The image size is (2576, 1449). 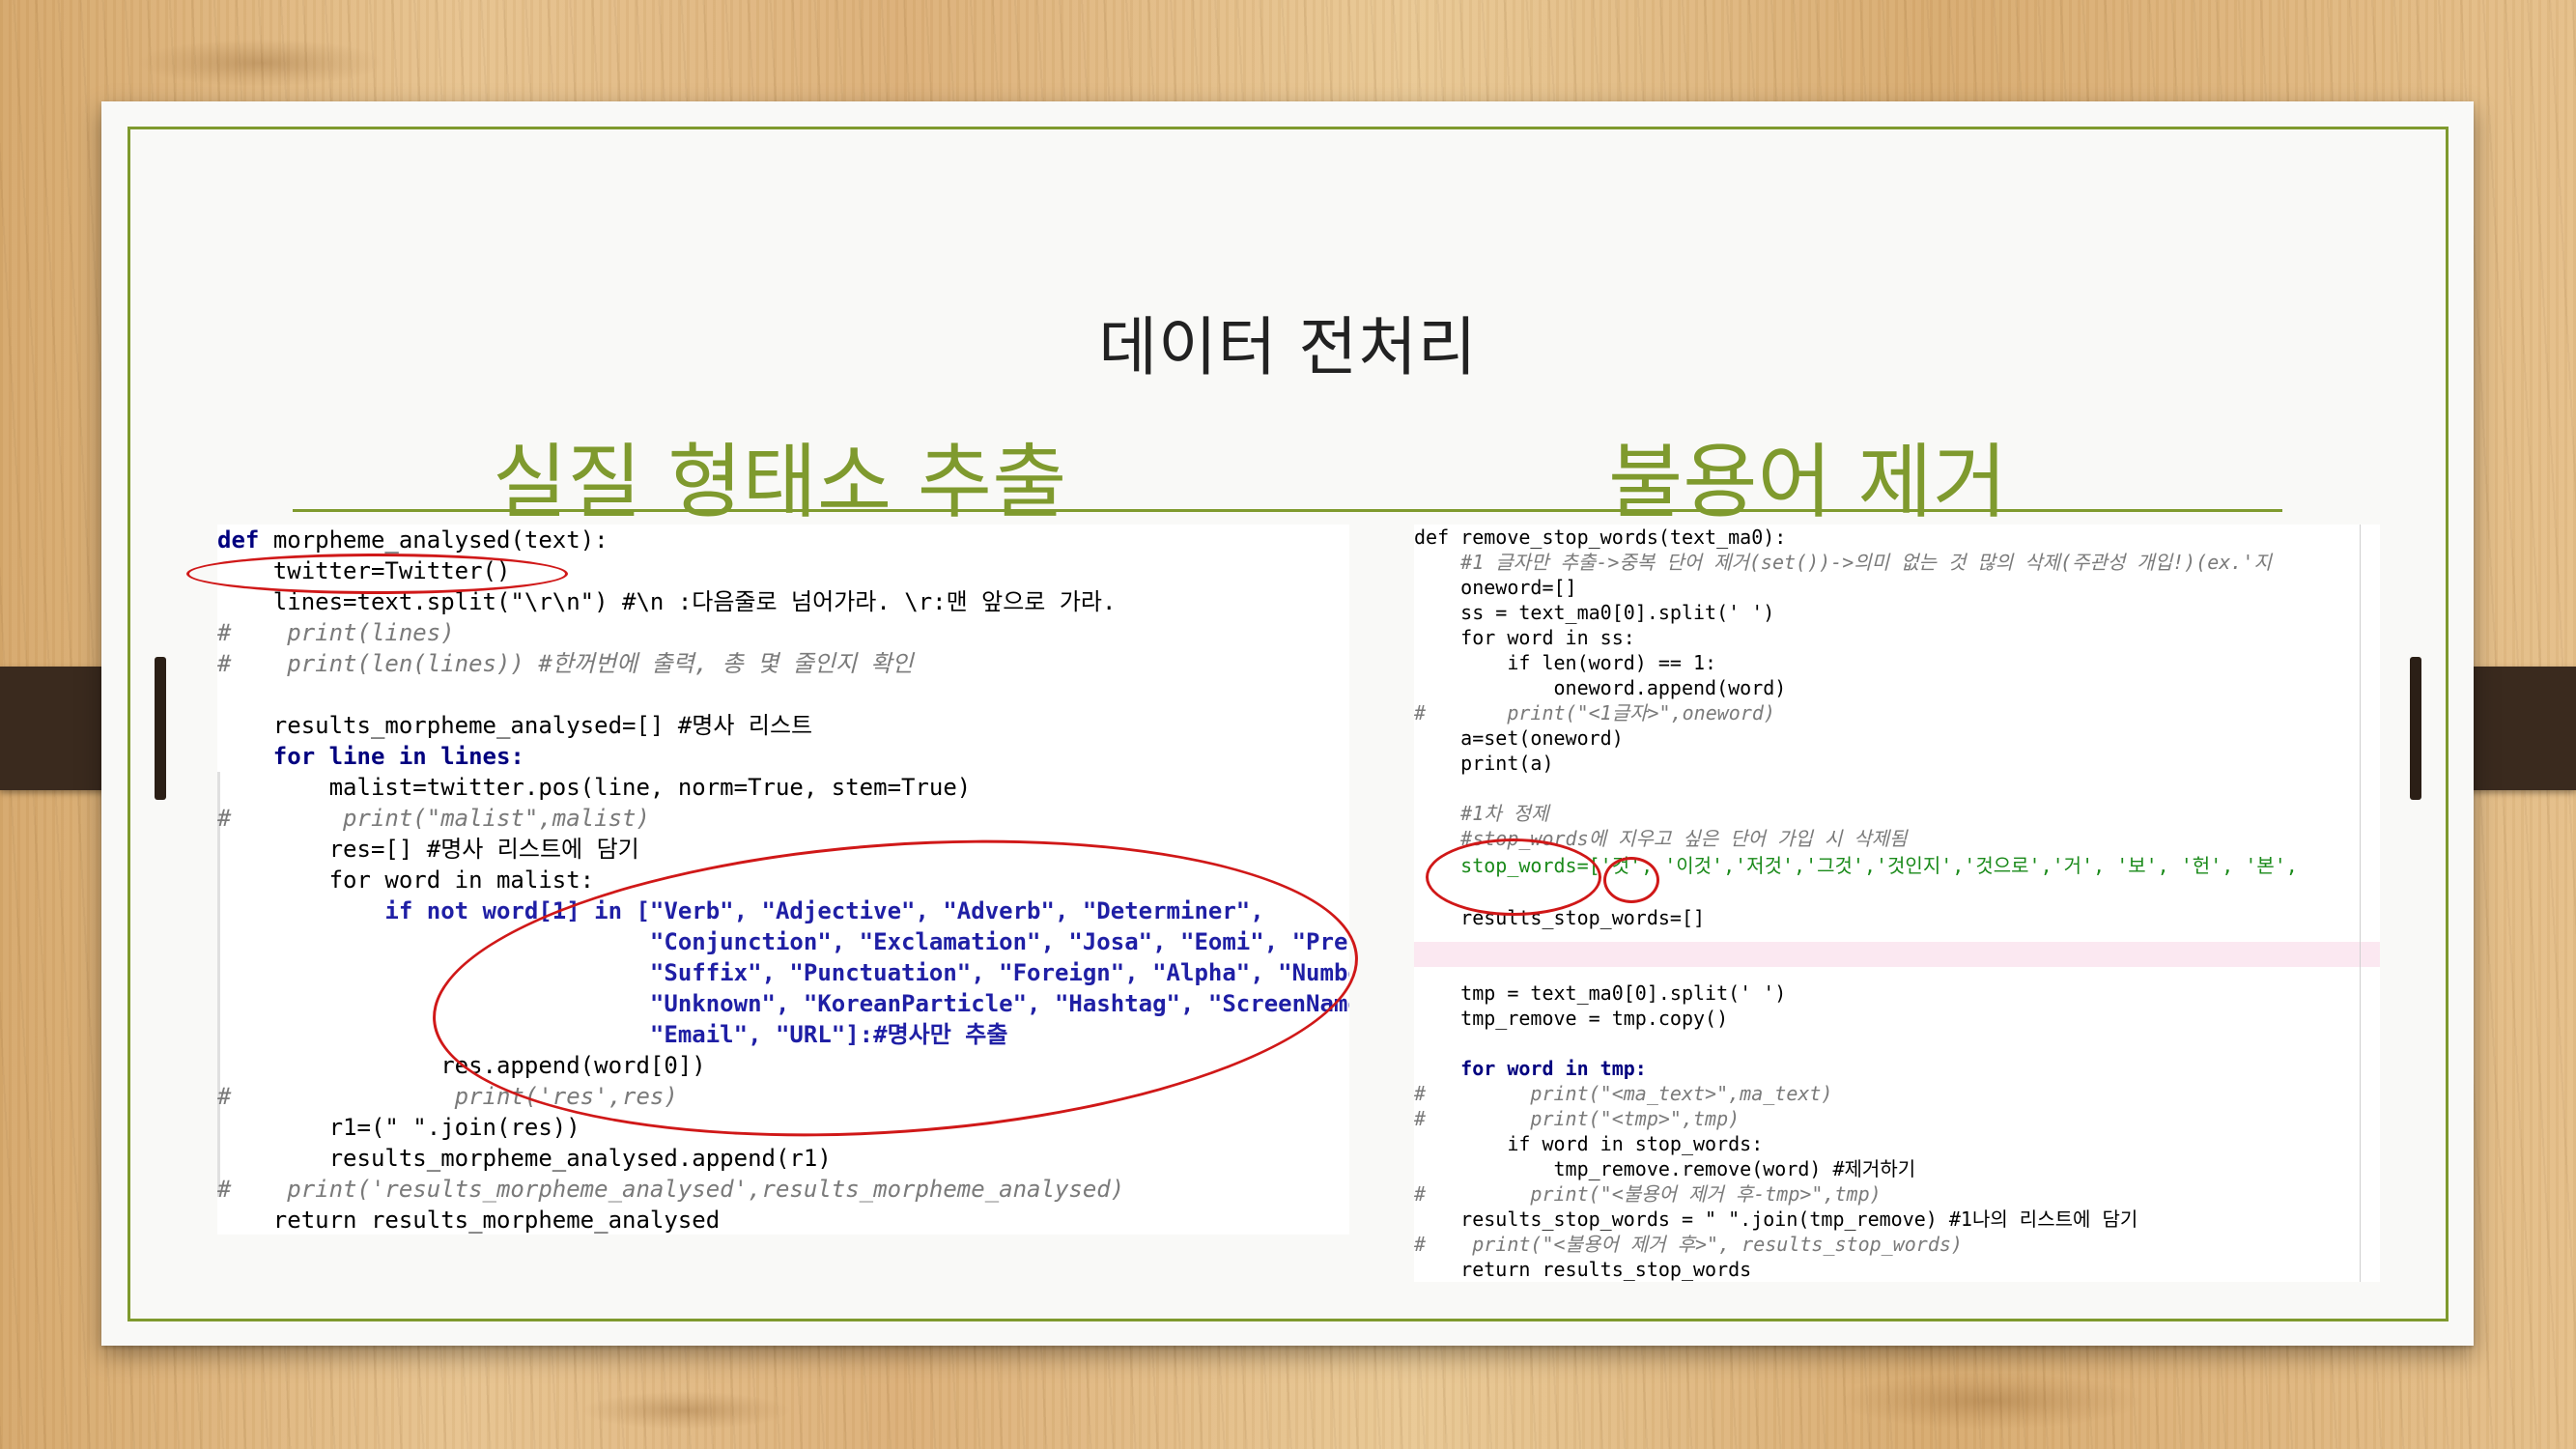 I want to click on stop-words-highlight-ellipse, so click(x=1513, y=877).